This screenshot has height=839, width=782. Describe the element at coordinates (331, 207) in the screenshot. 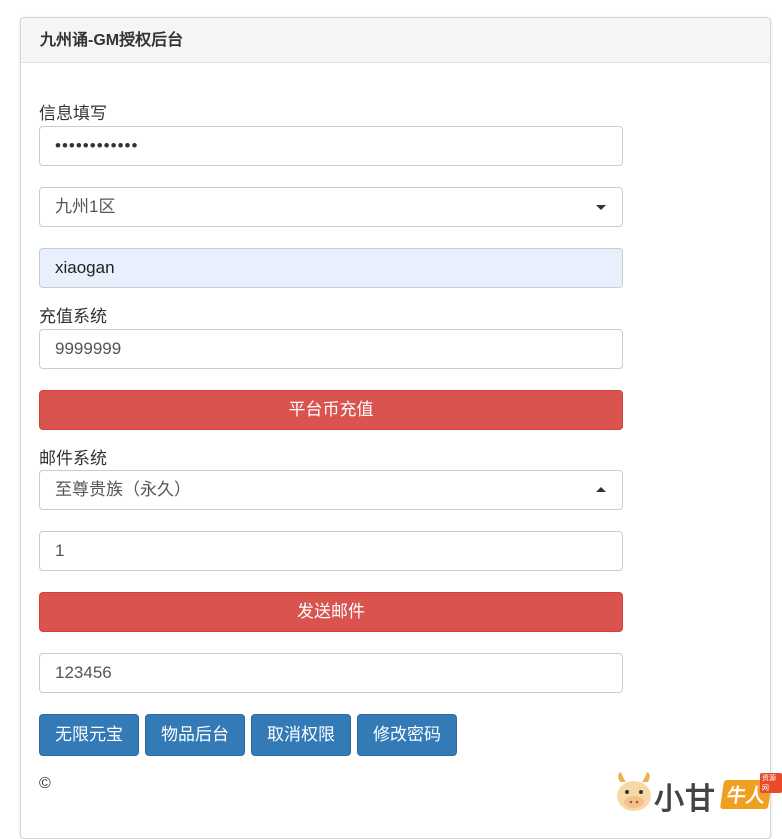

I see `server-select: 九州1区` at that location.